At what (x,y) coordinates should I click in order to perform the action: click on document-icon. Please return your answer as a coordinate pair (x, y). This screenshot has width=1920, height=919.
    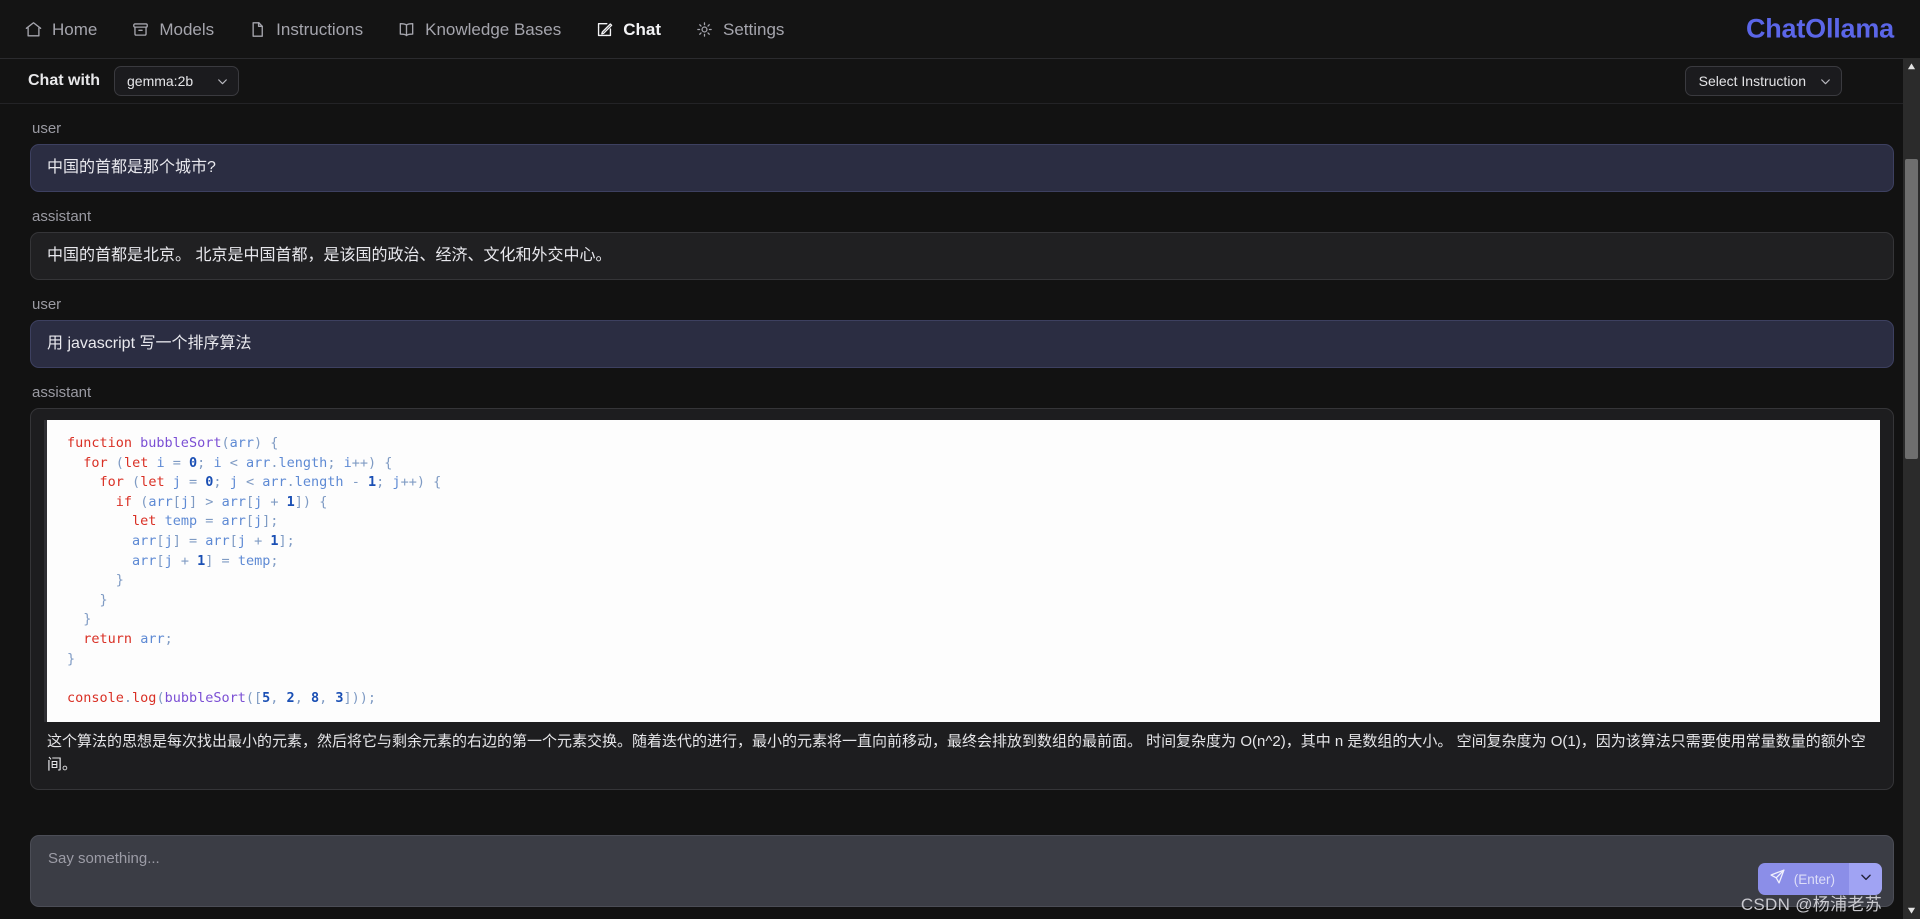
    Looking at the image, I should click on (257, 29).